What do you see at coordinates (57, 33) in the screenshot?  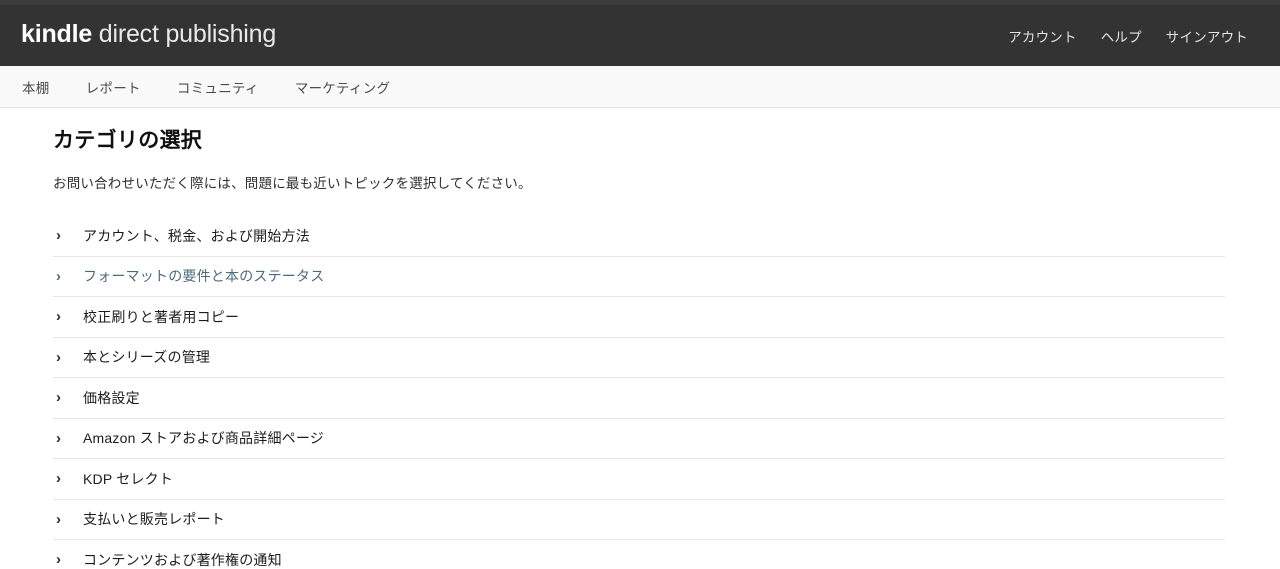 I see `logo-bold-text: kindle` at bounding box center [57, 33].